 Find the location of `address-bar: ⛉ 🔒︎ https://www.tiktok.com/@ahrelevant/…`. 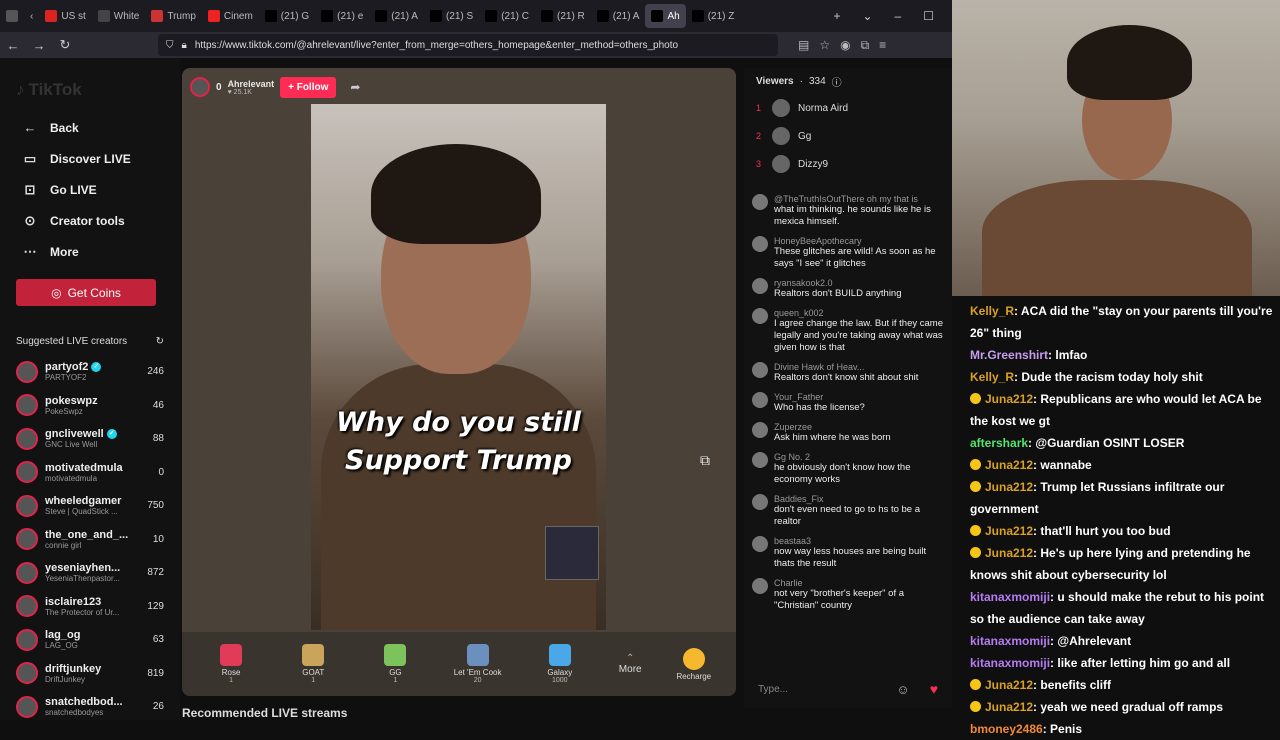

address-bar: ⛉ 🔒︎ https://www.tiktok.com/@ahrelevant/… is located at coordinates (468, 45).